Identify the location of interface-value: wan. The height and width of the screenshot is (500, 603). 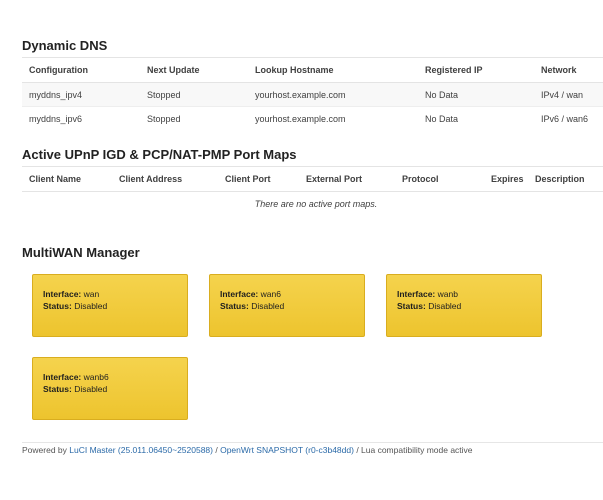
(91, 294).